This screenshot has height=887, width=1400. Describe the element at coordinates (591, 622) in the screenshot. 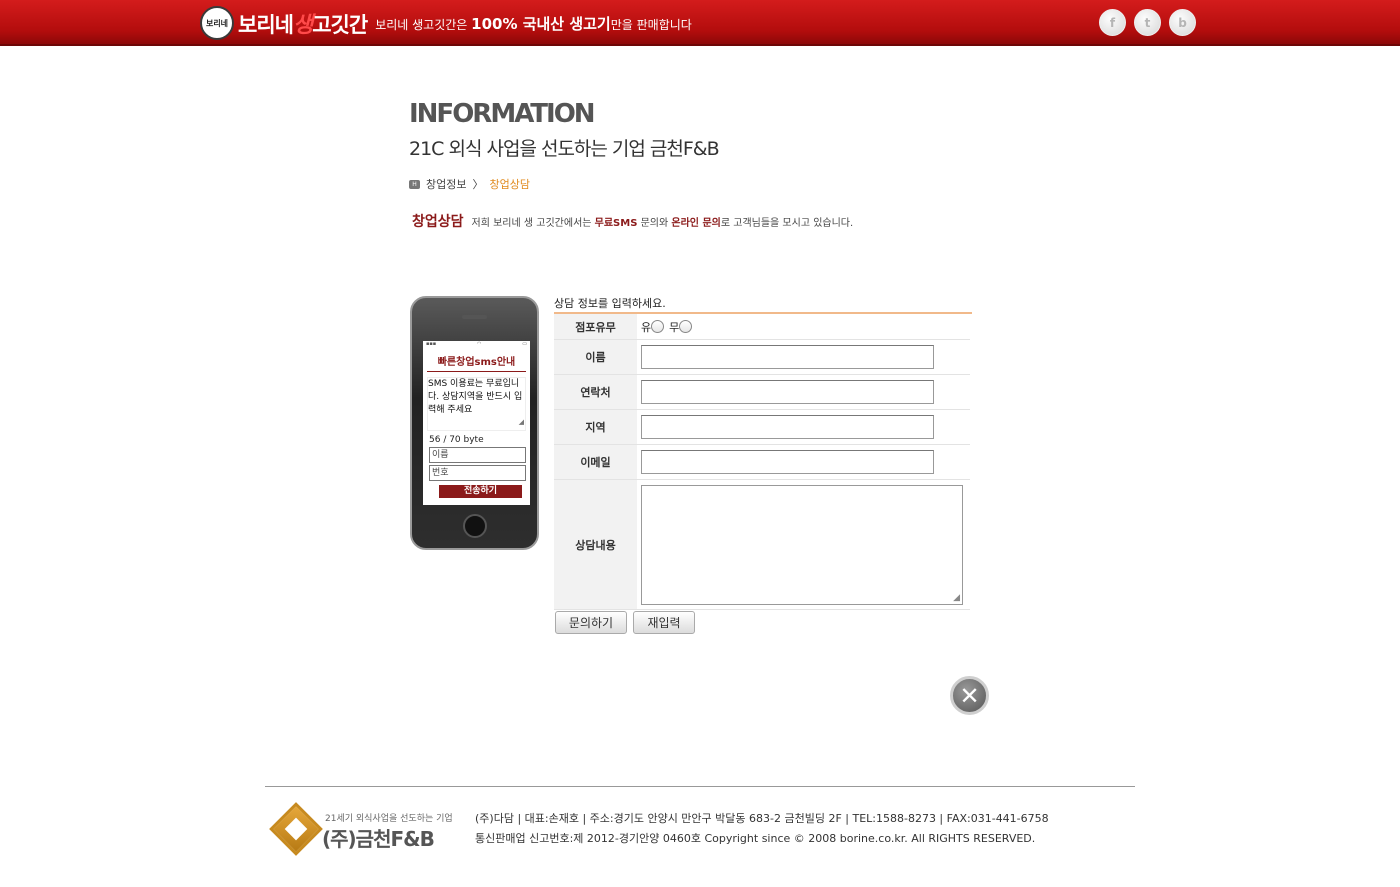

I see `submit-inquiry-button: 문의하기` at that location.